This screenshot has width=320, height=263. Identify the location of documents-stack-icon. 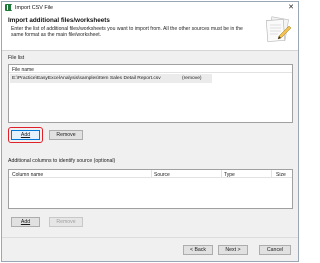
(279, 29).